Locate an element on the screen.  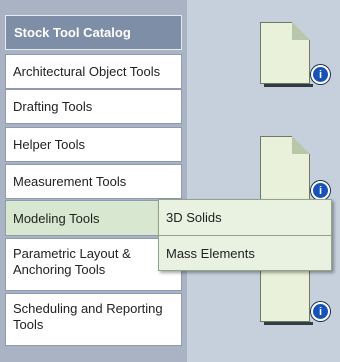
sidebar-item-helper-tools: Helper Tools is located at coordinates (93, 144).